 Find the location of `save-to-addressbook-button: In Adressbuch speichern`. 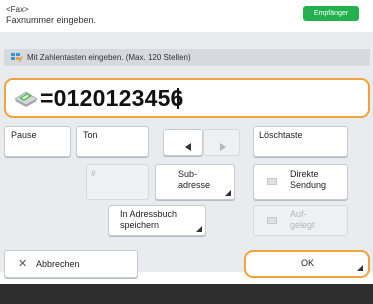

save-to-addressbook-button: In Adressbuch speichern is located at coordinates (157, 220).